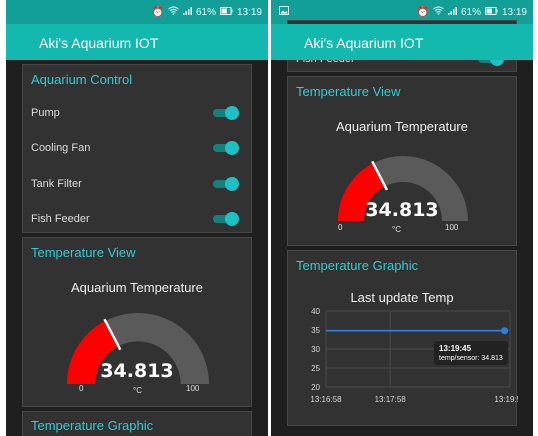 The image size is (538, 436). Describe the element at coordinates (226, 113) in the screenshot. I see `pump-toggle` at that location.